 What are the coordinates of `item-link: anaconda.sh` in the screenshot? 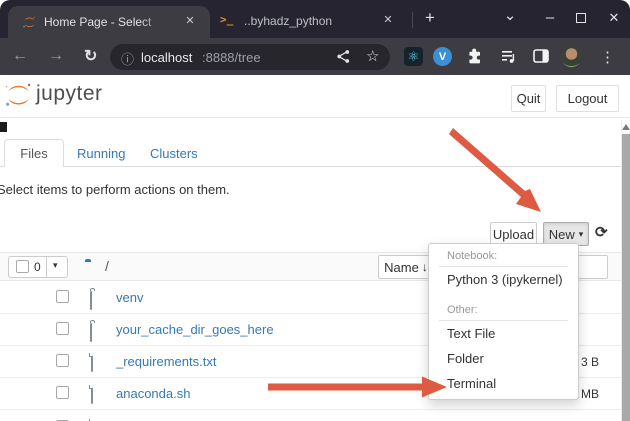 It's located at (153, 393).